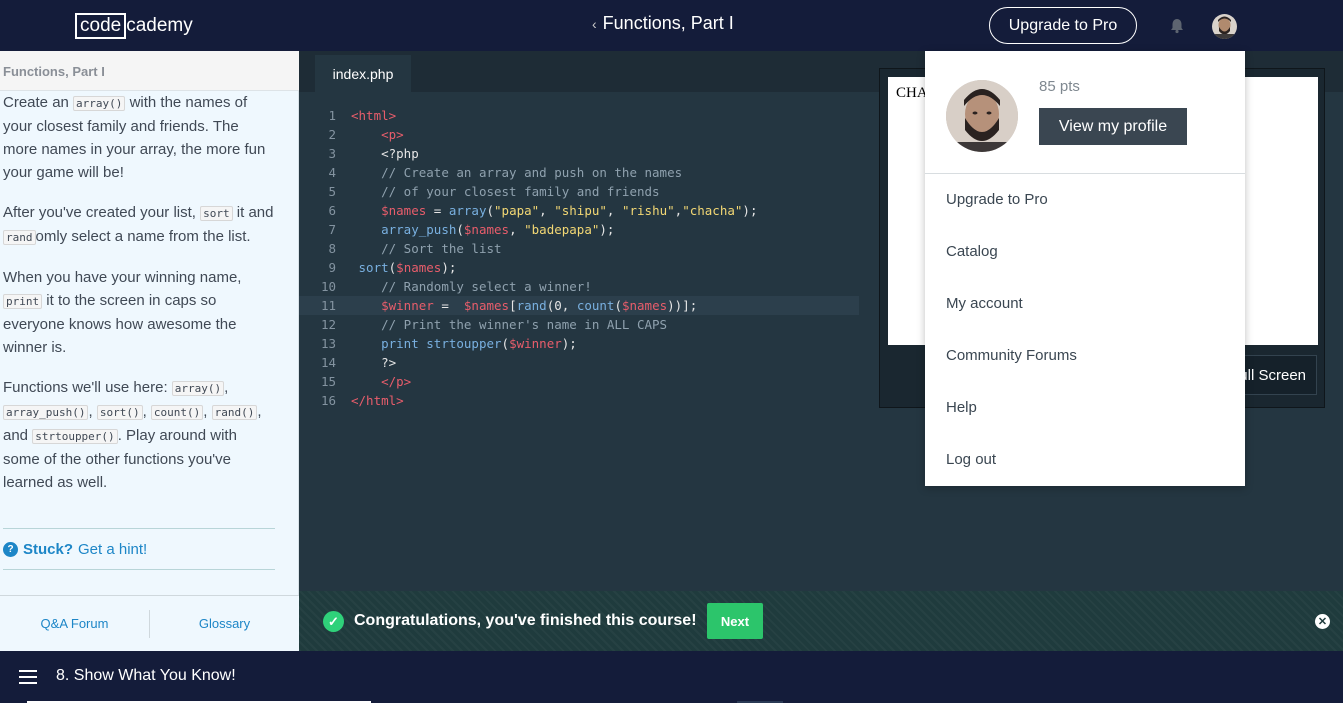  What do you see at coordinates (579, 191) in the screenshot?
I see `code-line: 5 // of your closest family and friends` at bounding box center [579, 191].